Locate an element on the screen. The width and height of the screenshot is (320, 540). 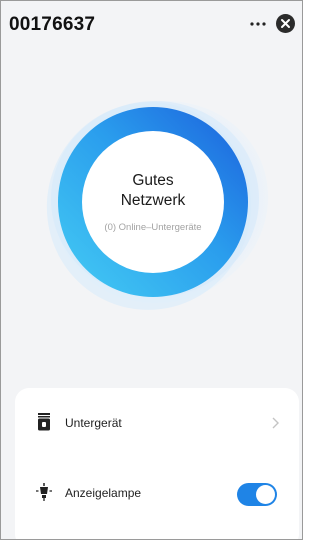
online-subdevices-label: (0) Online–Untergeräte is located at coordinates (153, 227).